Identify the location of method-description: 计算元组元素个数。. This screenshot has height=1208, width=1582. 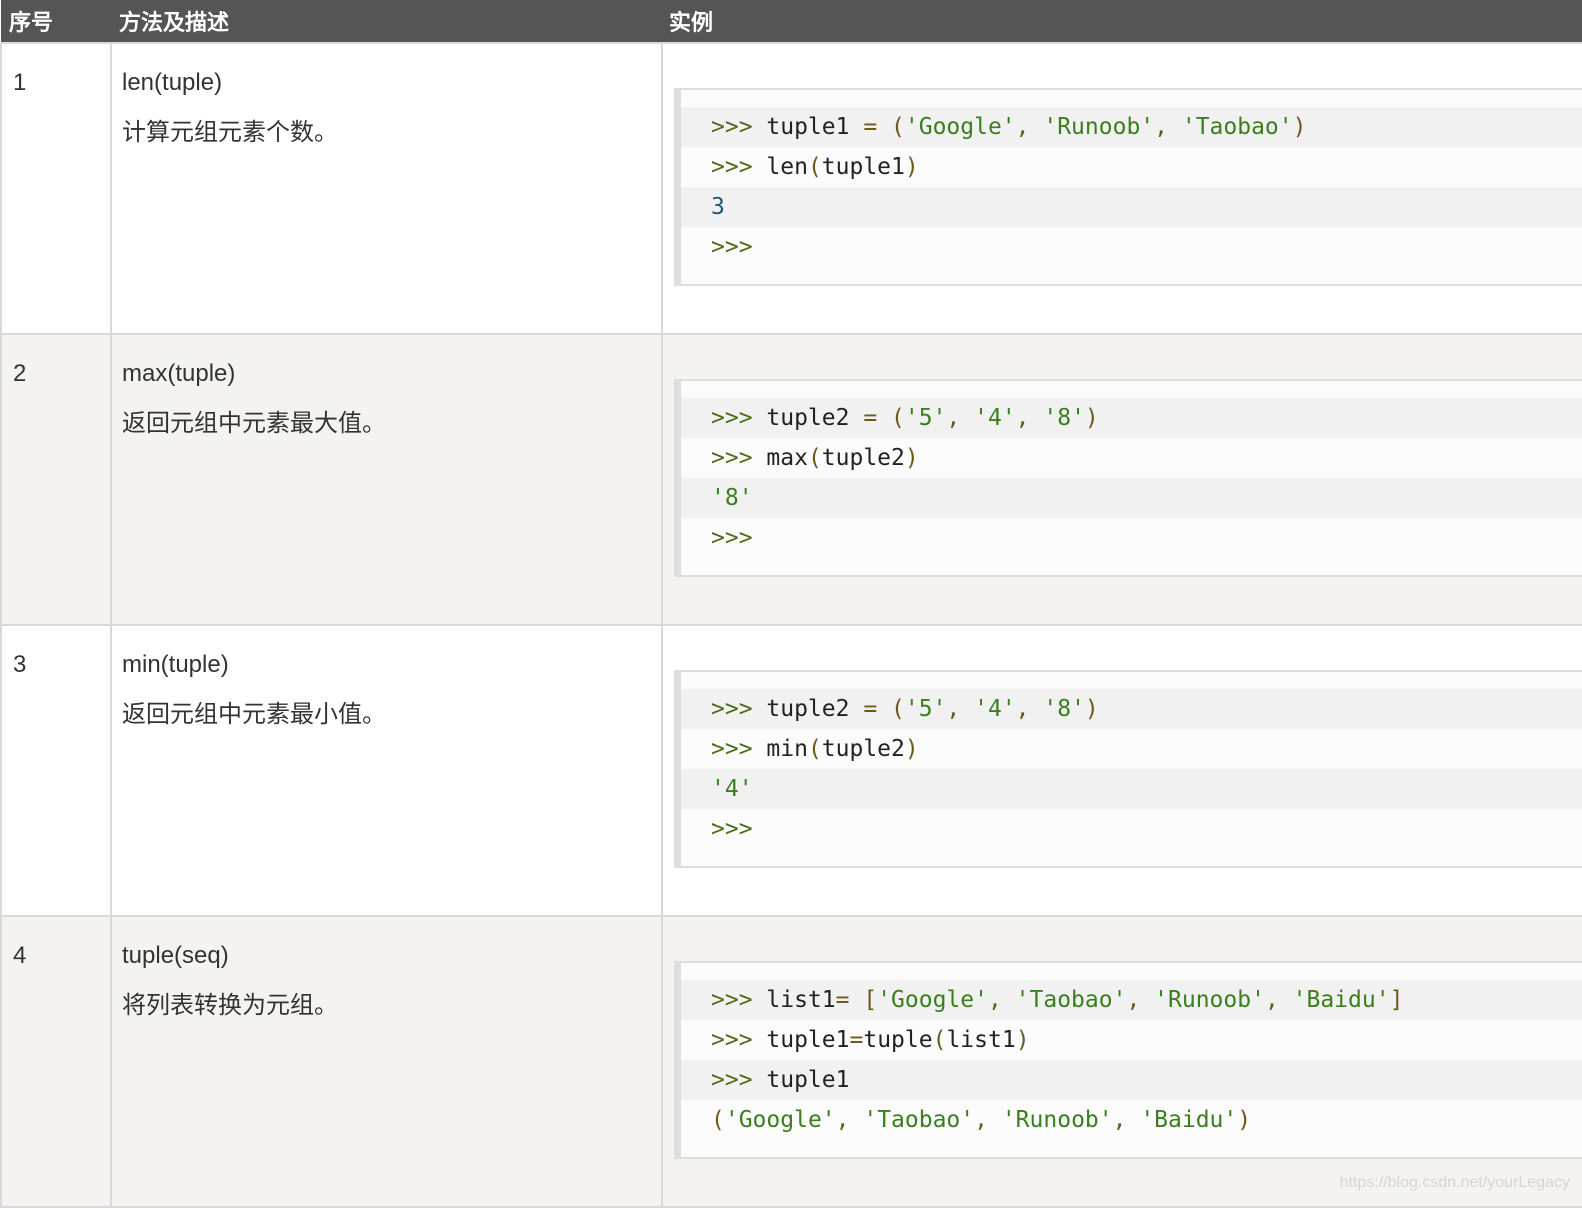
(230, 132).